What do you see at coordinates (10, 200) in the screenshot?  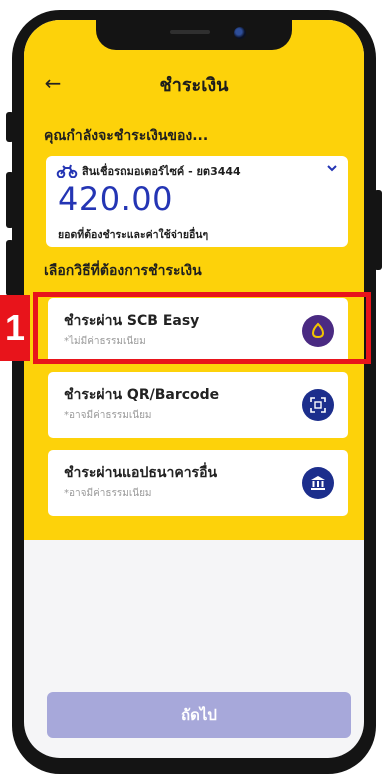 I see `phone-volume-up-button` at bounding box center [10, 200].